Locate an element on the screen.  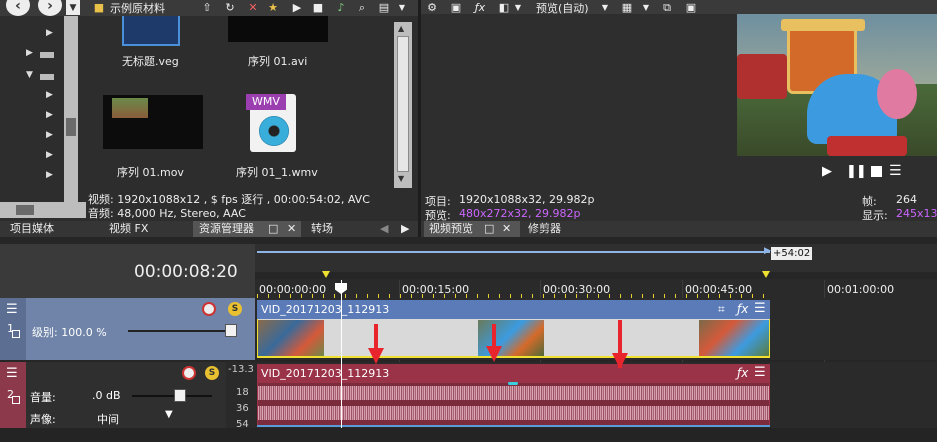
up-folder-icon: ⇧ is located at coordinates (207, 7).